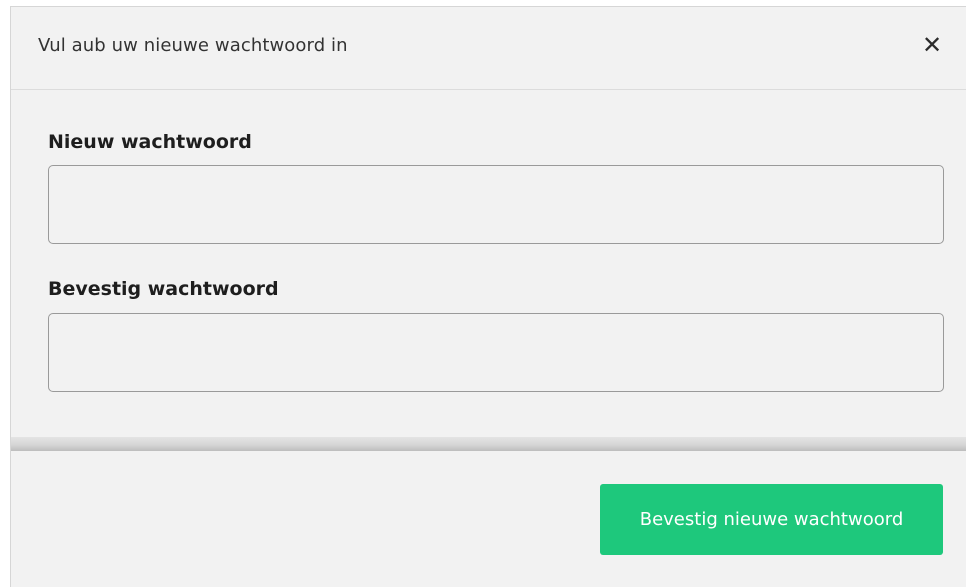  I want to click on confirm-new-password-button: Bevestig nieuwe wachtwoord, so click(771, 519).